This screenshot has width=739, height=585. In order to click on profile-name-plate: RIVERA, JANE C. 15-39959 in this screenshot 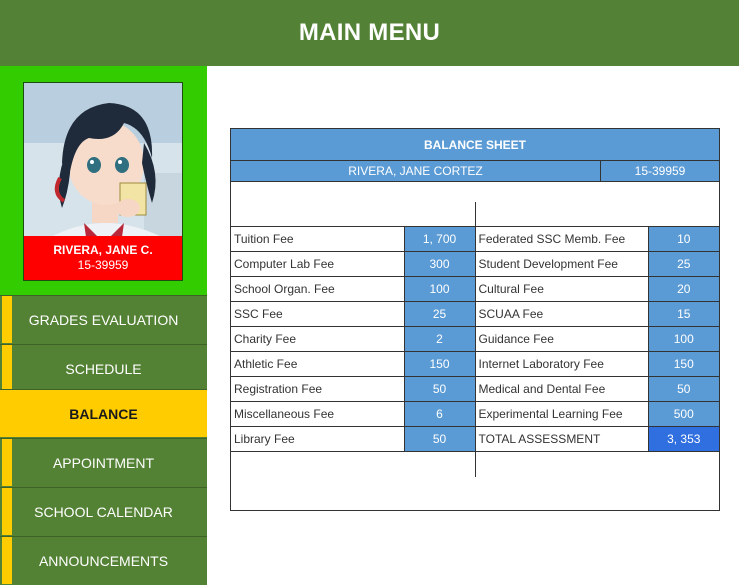, I will do `click(103, 258)`.